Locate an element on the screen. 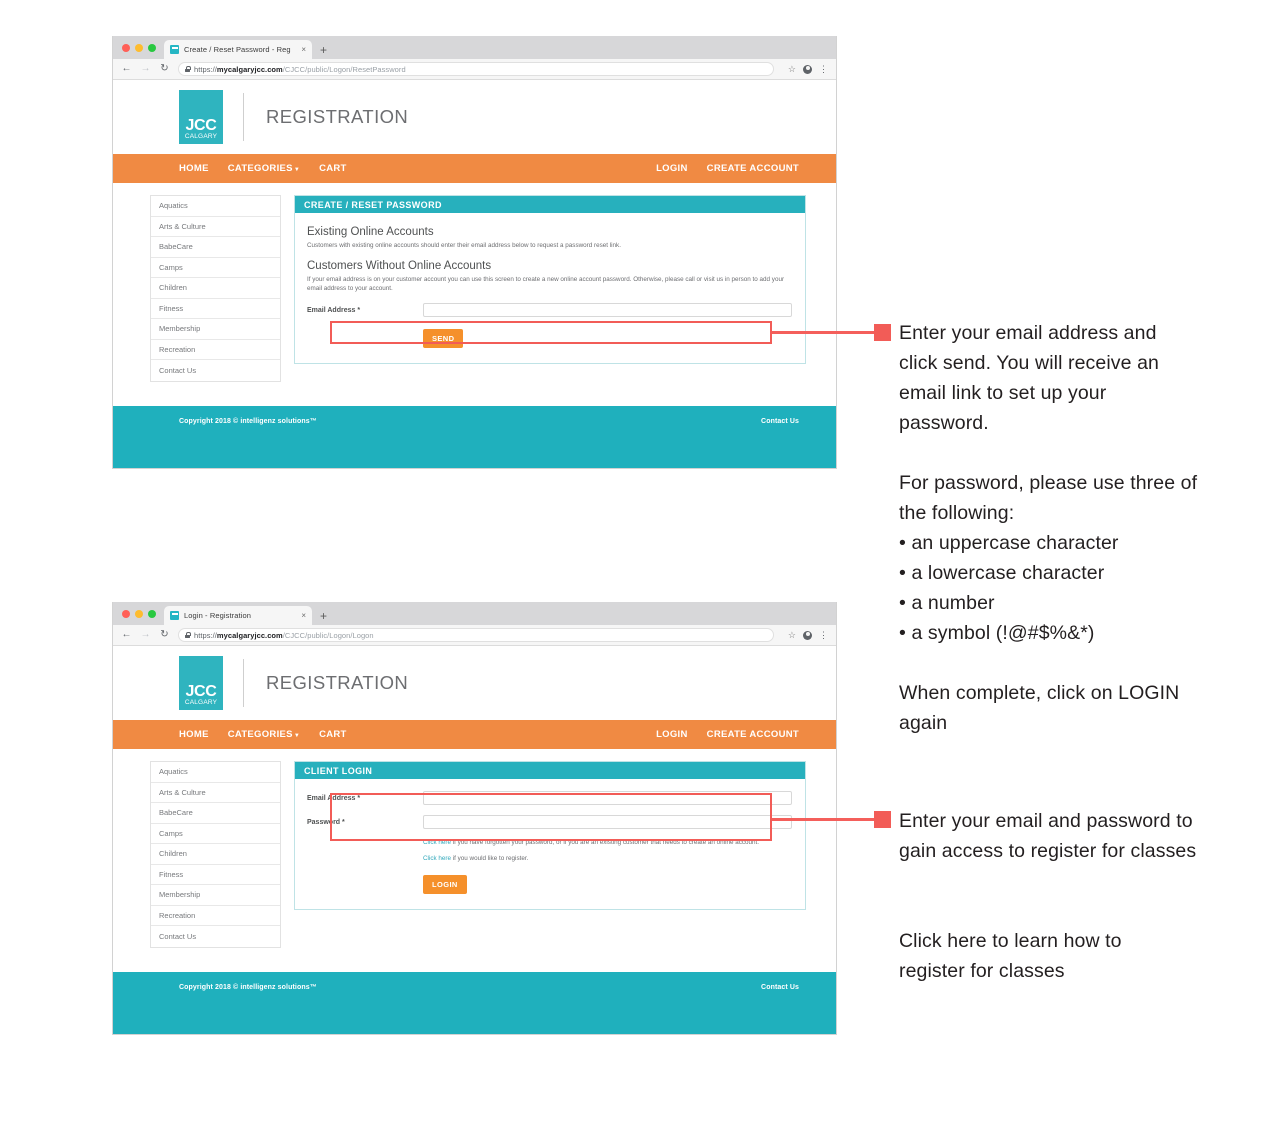 Image resolution: width=1275 pixels, height=1125 pixels. nav-left-group: HOME CATEGORIES▼ CART is located at coordinates (263, 734).